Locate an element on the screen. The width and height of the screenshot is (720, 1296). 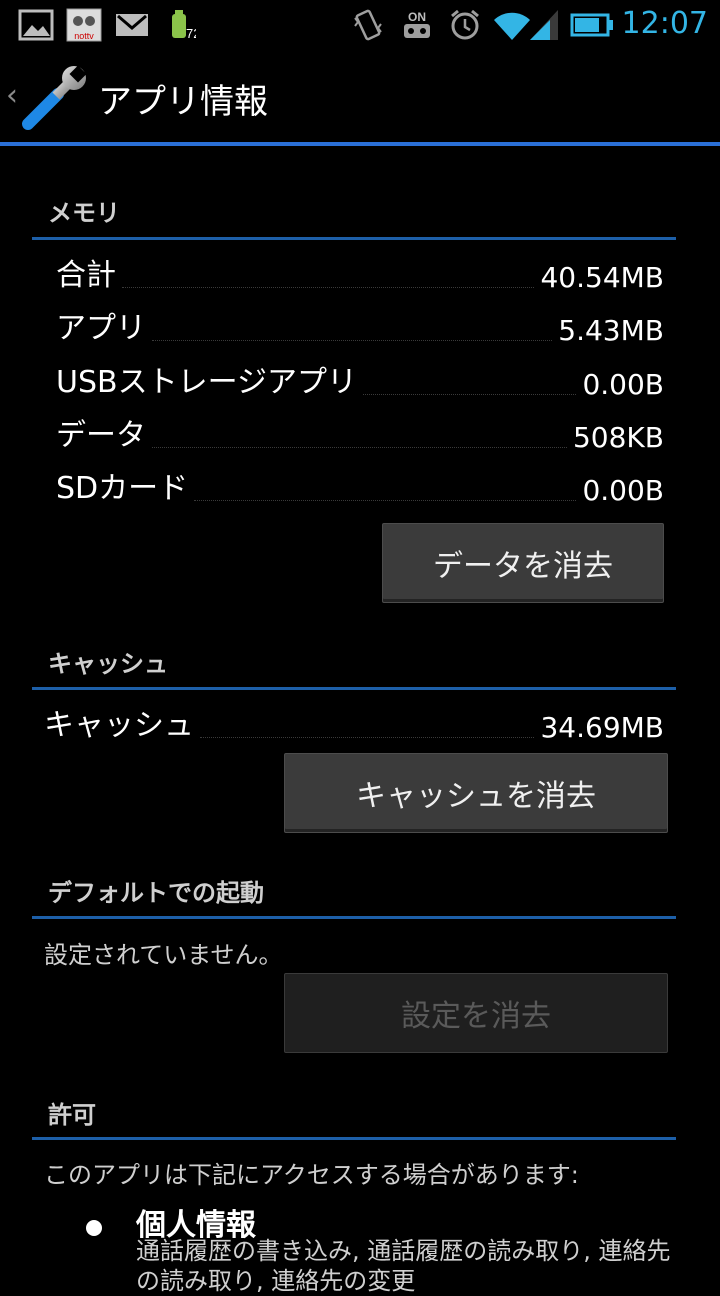
section-divider-permissions is located at coordinates (354, 1138).